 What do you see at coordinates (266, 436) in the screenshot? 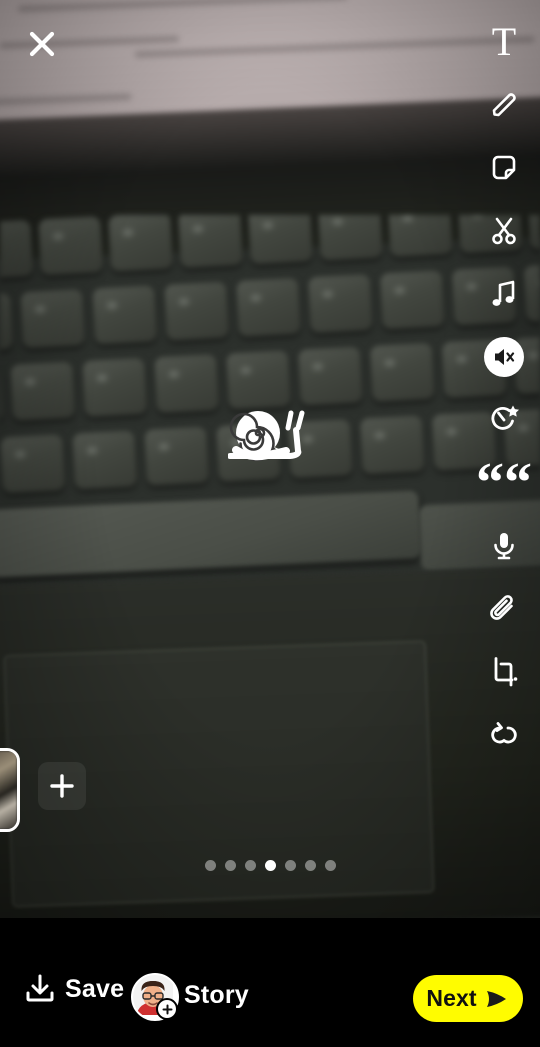
I see `snail-icon` at bounding box center [266, 436].